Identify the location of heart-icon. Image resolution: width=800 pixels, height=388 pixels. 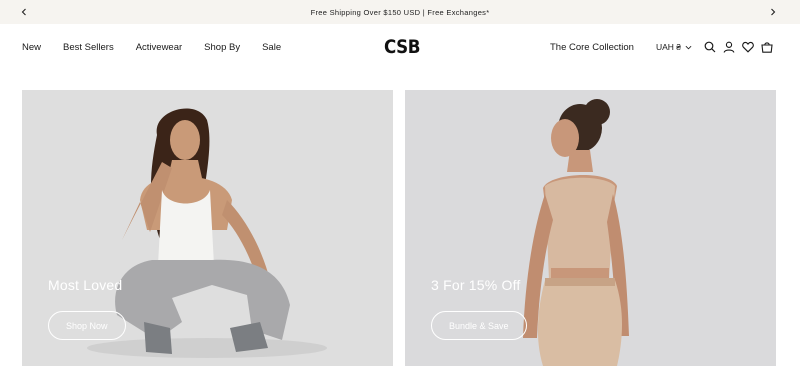
(748, 47).